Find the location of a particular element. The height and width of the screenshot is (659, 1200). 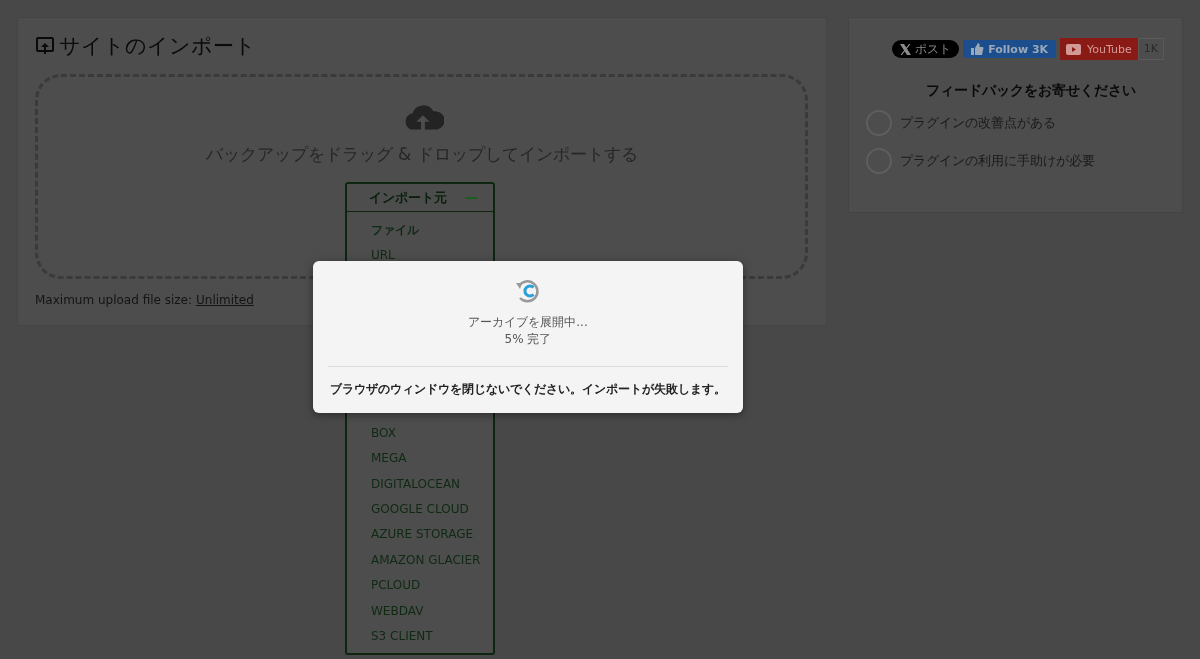

page-title: サイトのインポート is located at coordinates (157, 46).